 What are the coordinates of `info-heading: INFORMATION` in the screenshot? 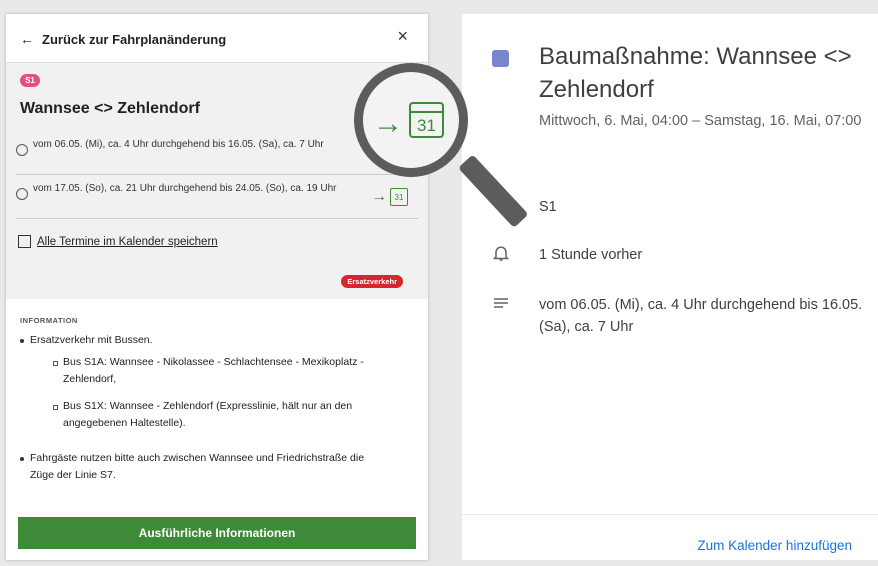 It's located at (49, 320).